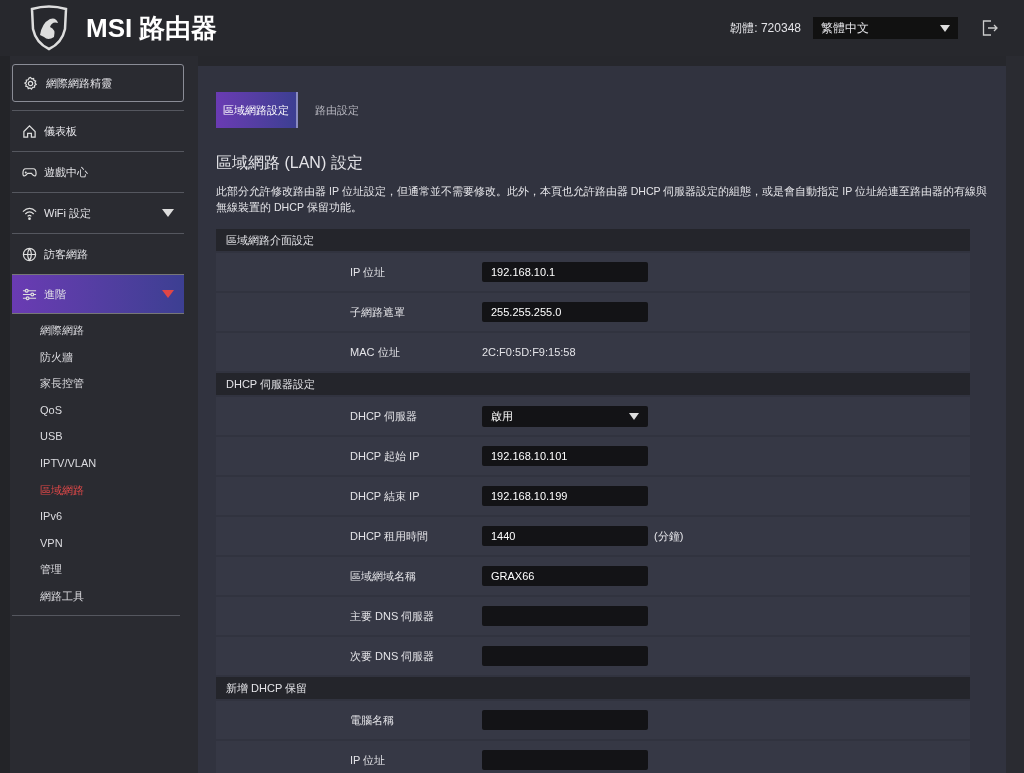 The width and height of the screenshot is (1024, 773). I want to click on wifi-icon, so click(29, 213).